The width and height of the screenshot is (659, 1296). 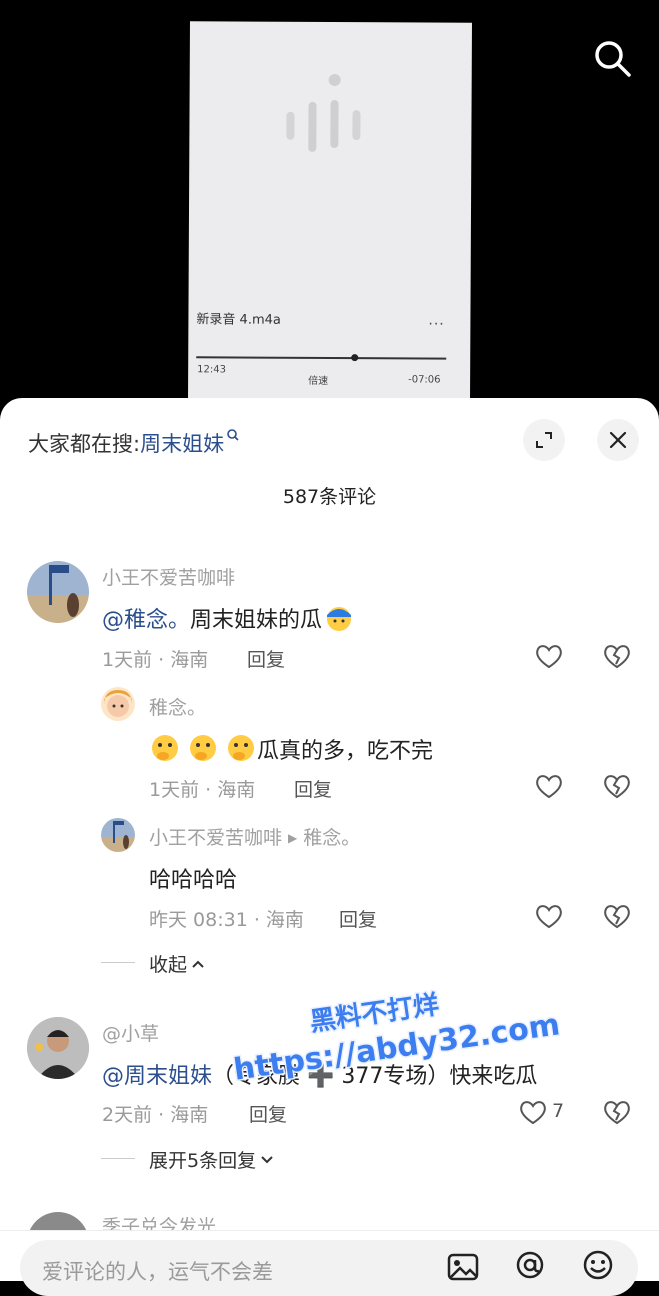 What do you see at coordinates (323, 113) in the screenshot?
I see `voice-memo-icon` at bounding box center [323, 113].